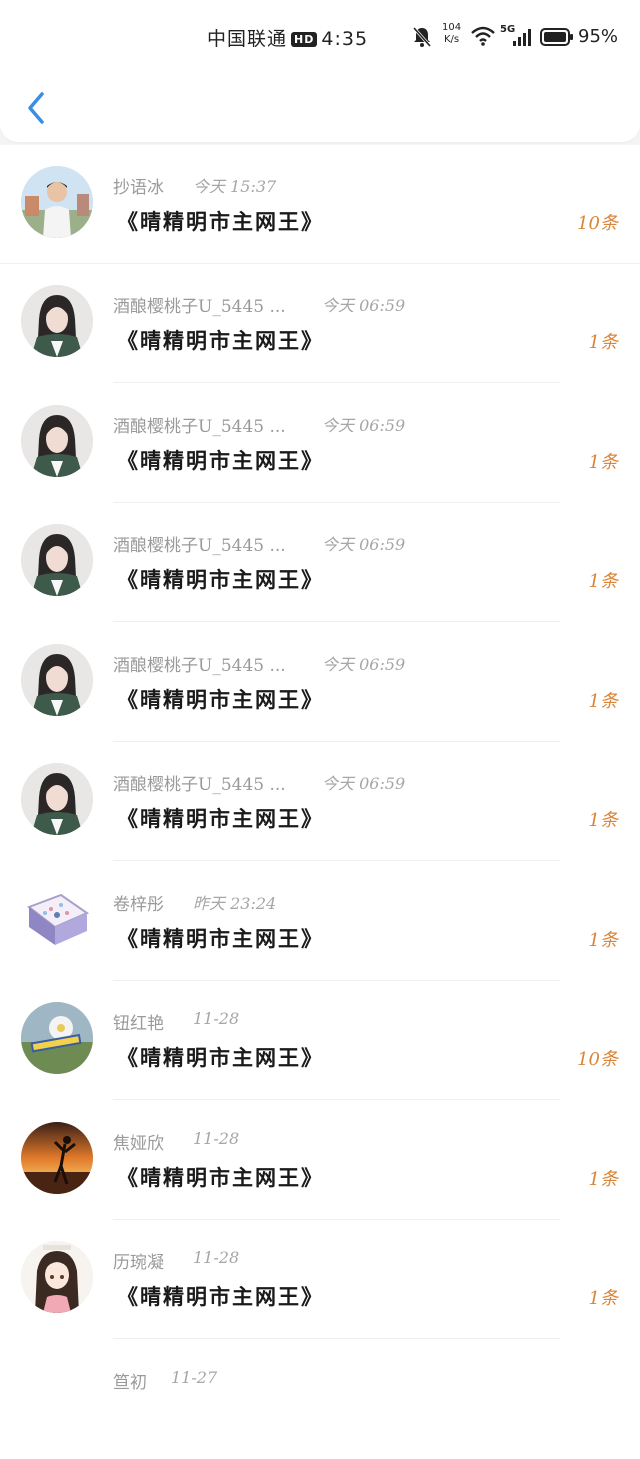  What do you see at coordinates (483, 36) in the screenshot?
I see `wifi-icon` at bounding box center [483, 36].